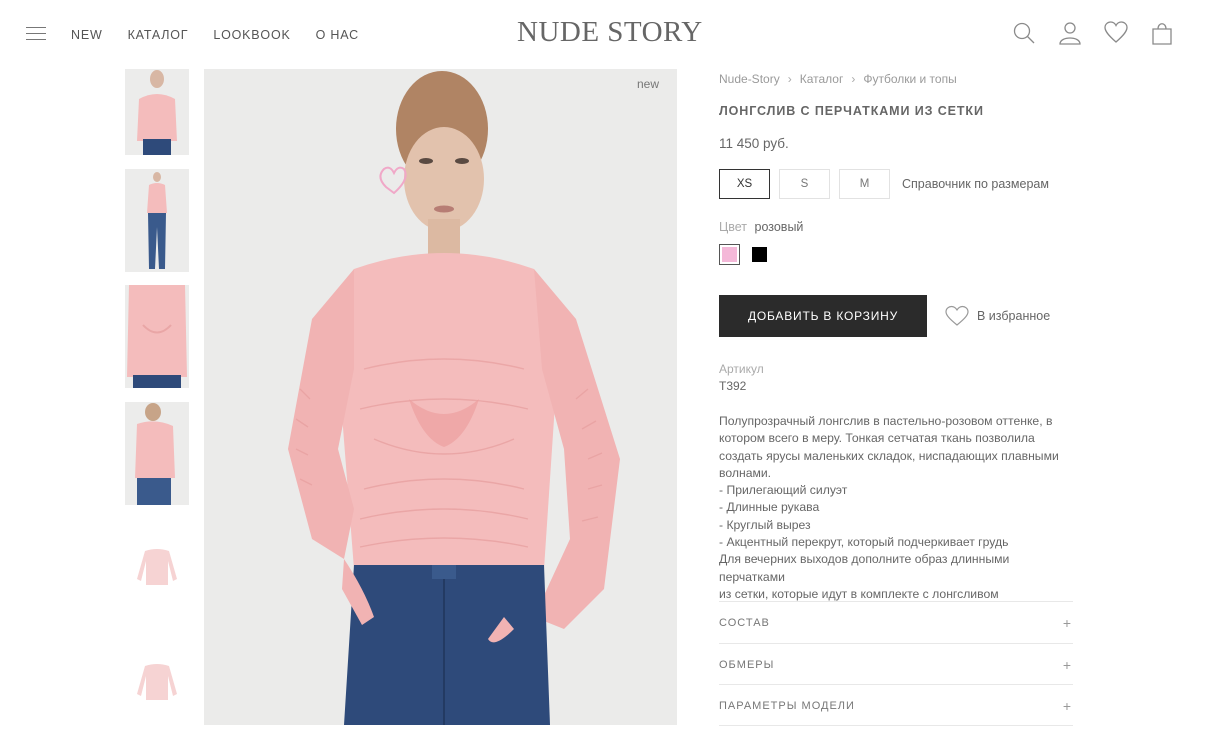  I want to click on site-header: NEW КАТАЛОГ LOOKBOOK О НАС NUDE STORY, so click(606, 34).